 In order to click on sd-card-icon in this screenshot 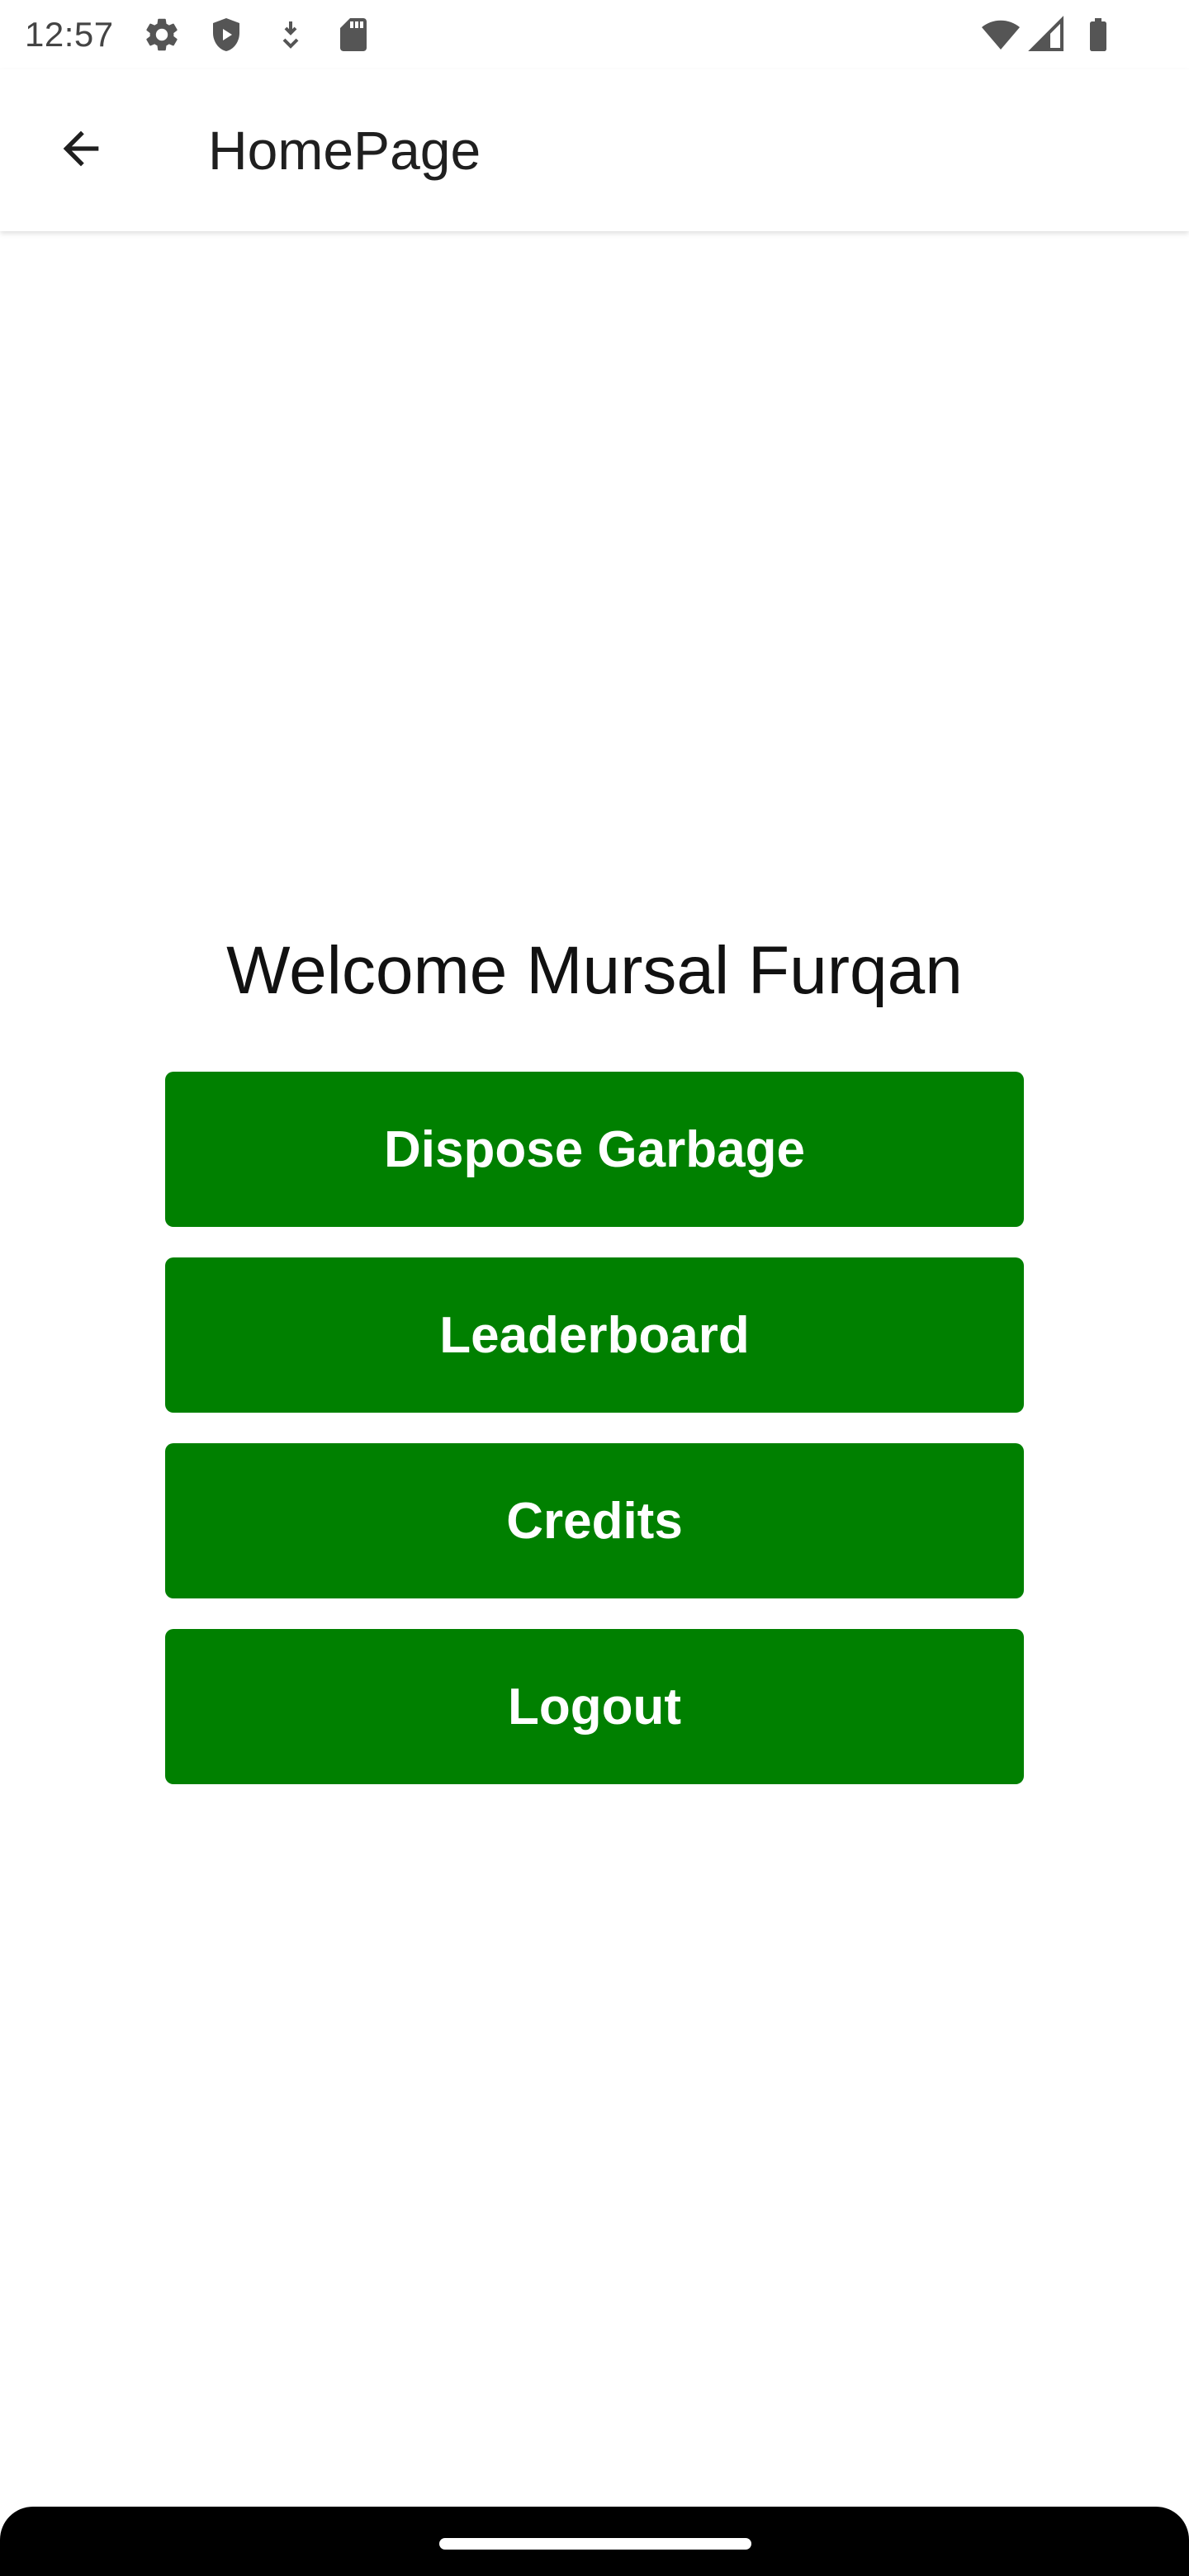, I will do `click(353, 34)`.